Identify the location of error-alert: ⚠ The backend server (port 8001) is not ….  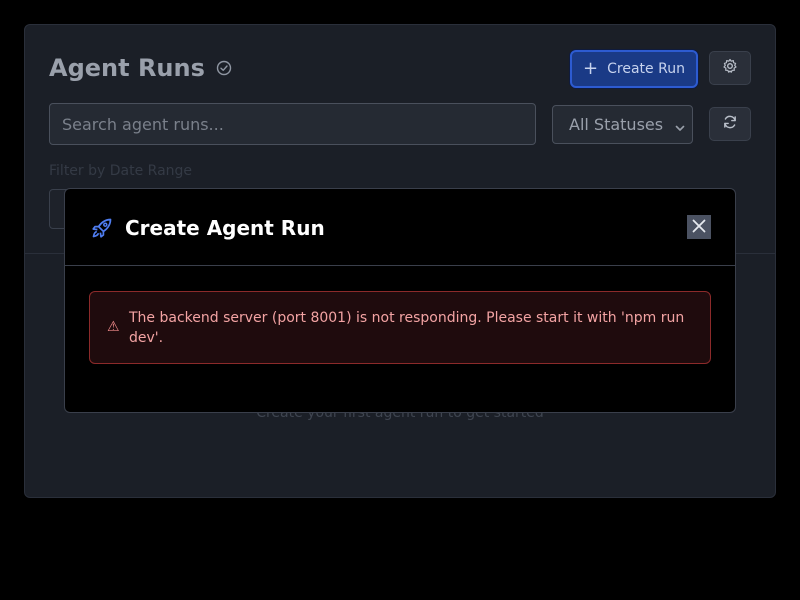
(400, 327).